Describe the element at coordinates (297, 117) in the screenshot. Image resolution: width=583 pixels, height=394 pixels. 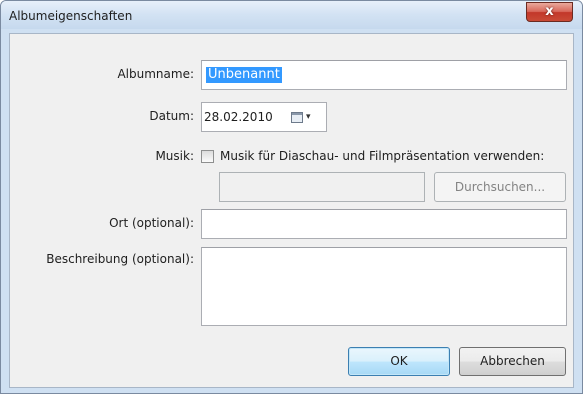
I see `calendar-icon` at that location.